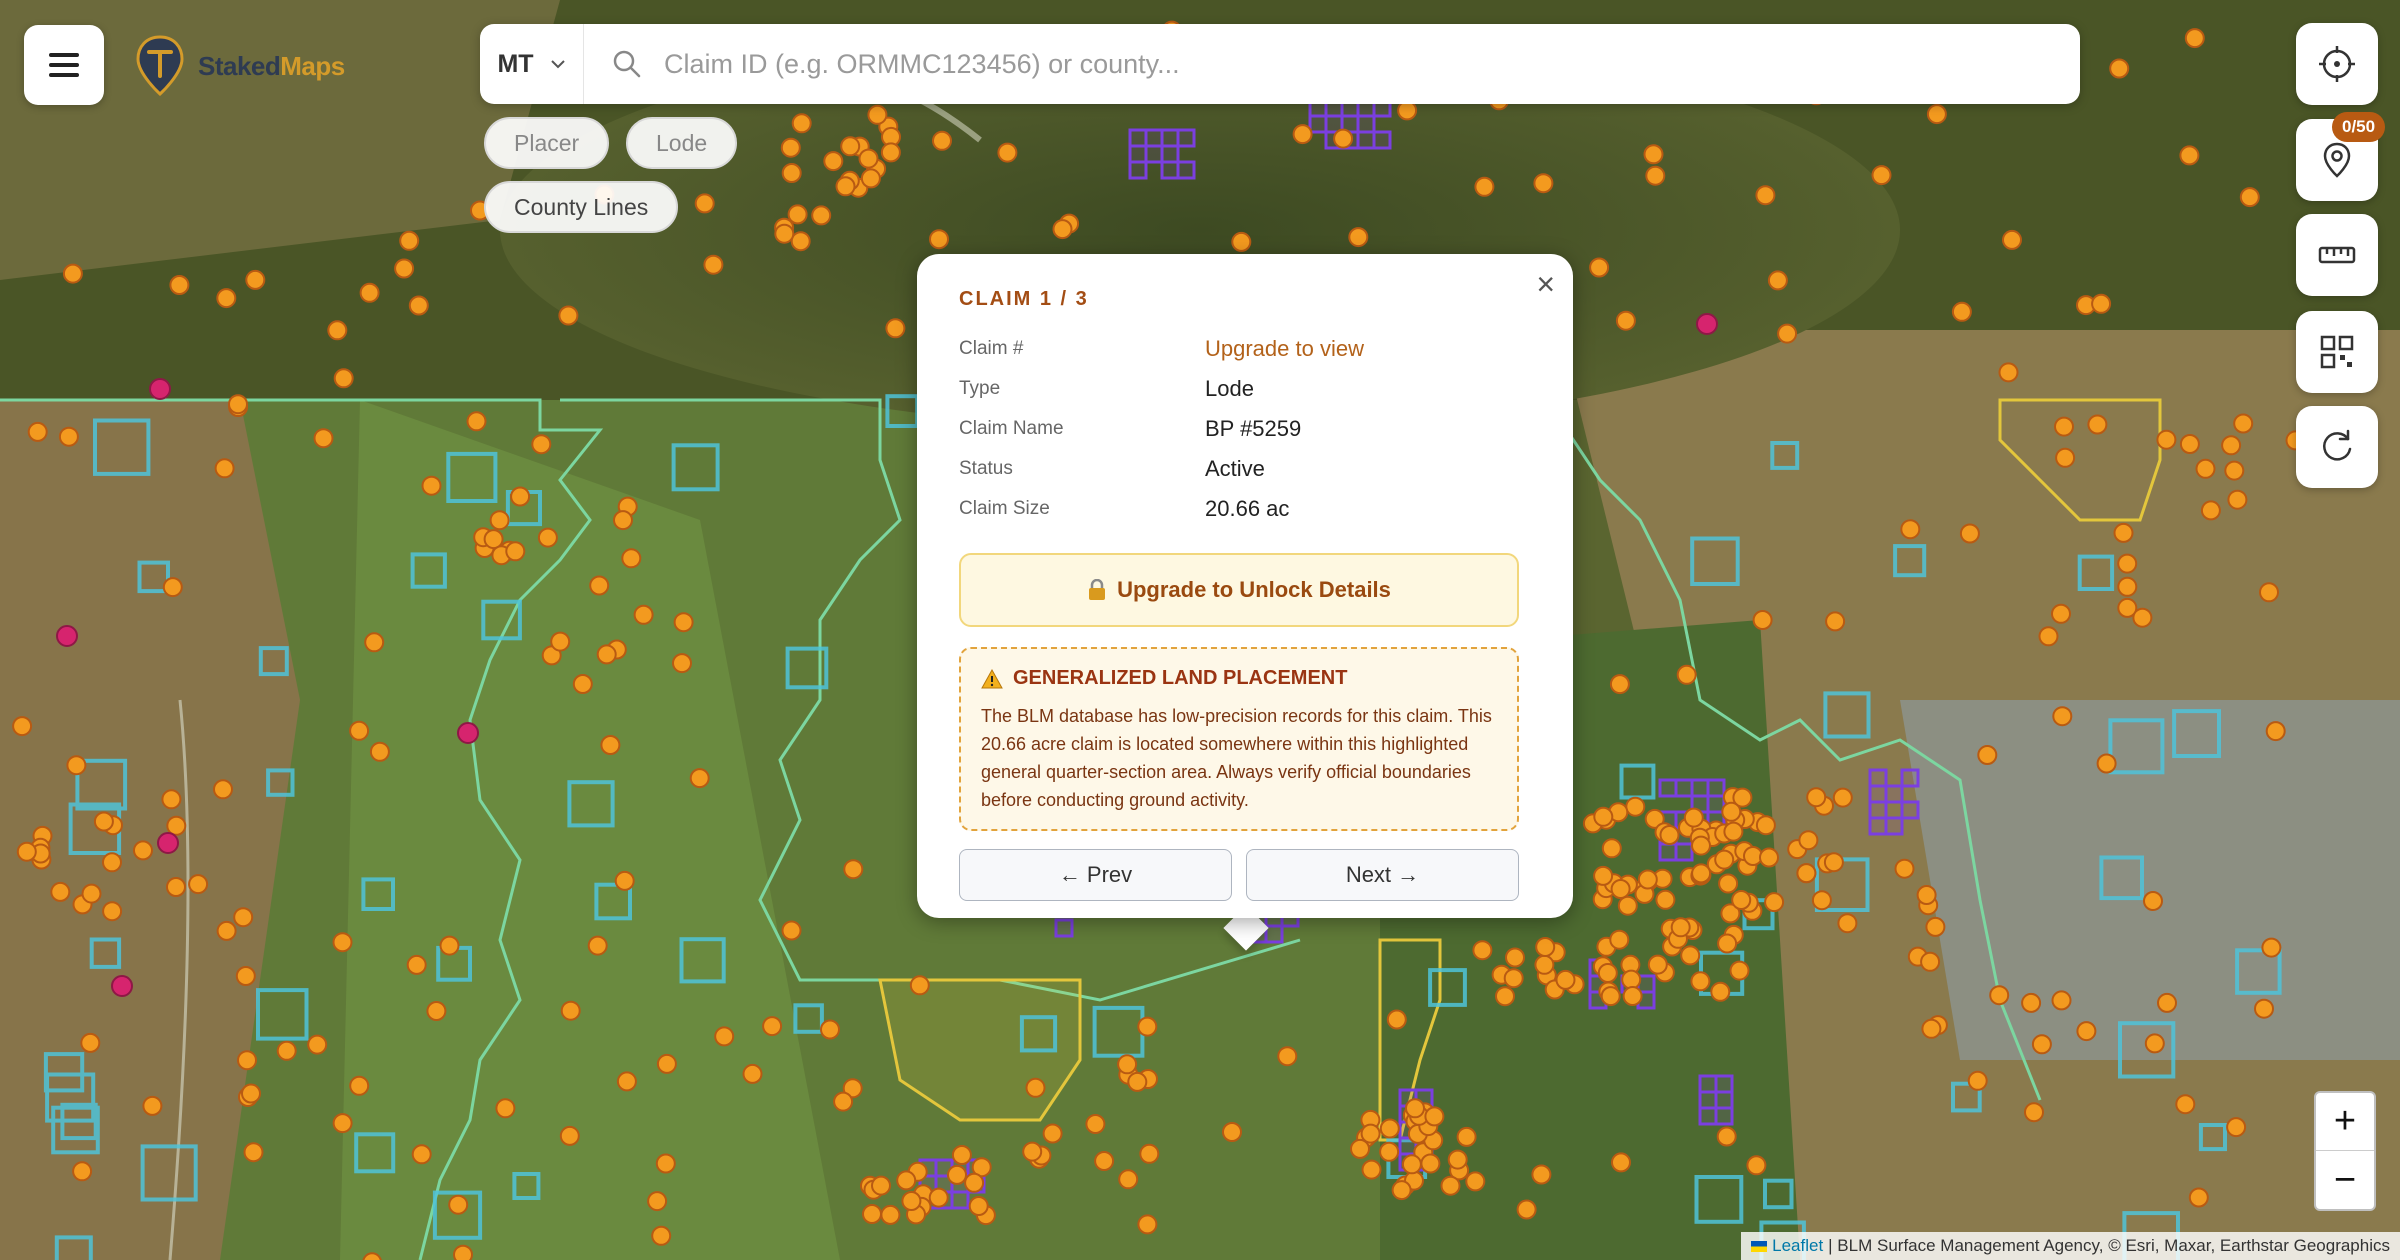  What do you see at coordinates (2337, 64) in the screenshot?
I see `locate-button` at bounding box center [2337, 64].